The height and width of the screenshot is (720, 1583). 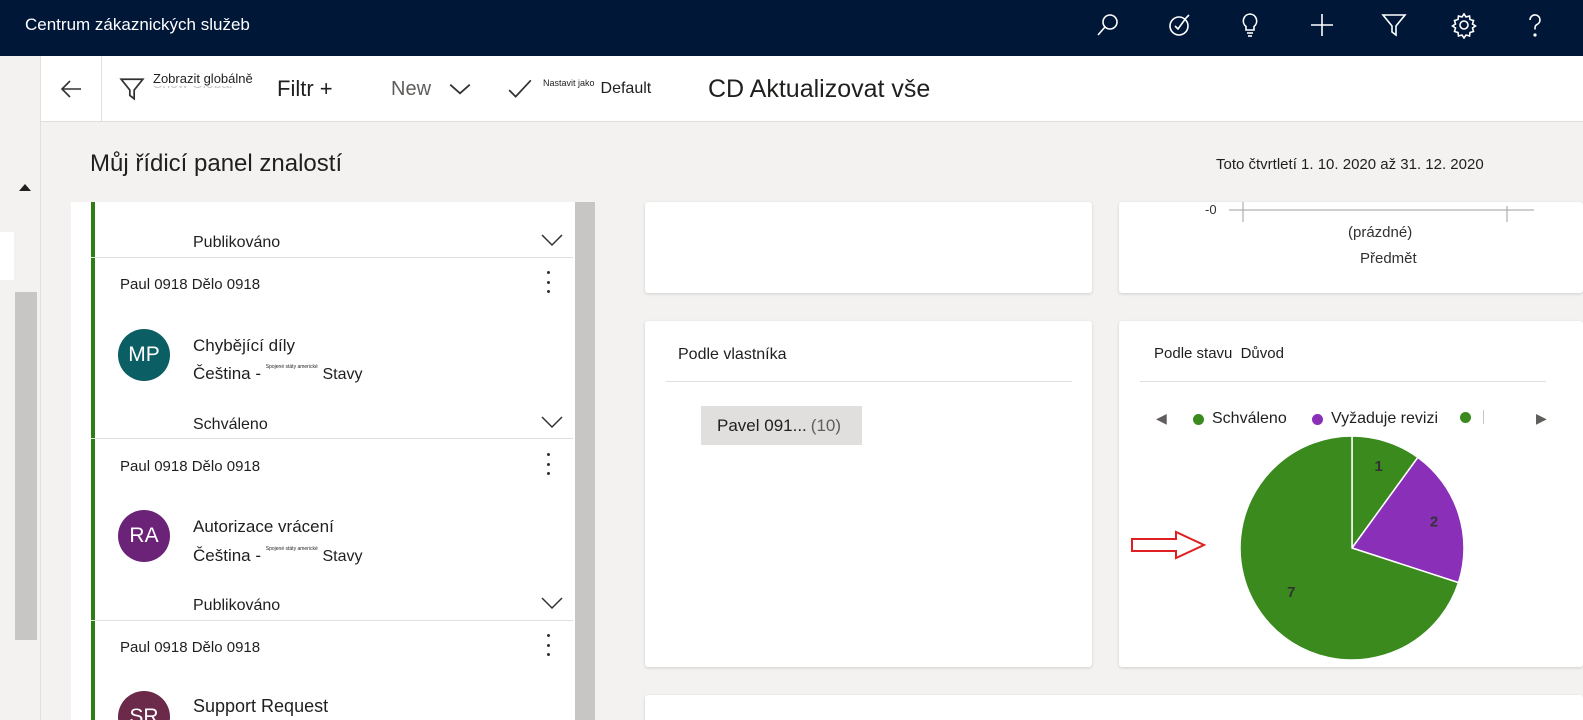 I want to click on owner-count: (10), so click(x=826, y=425).